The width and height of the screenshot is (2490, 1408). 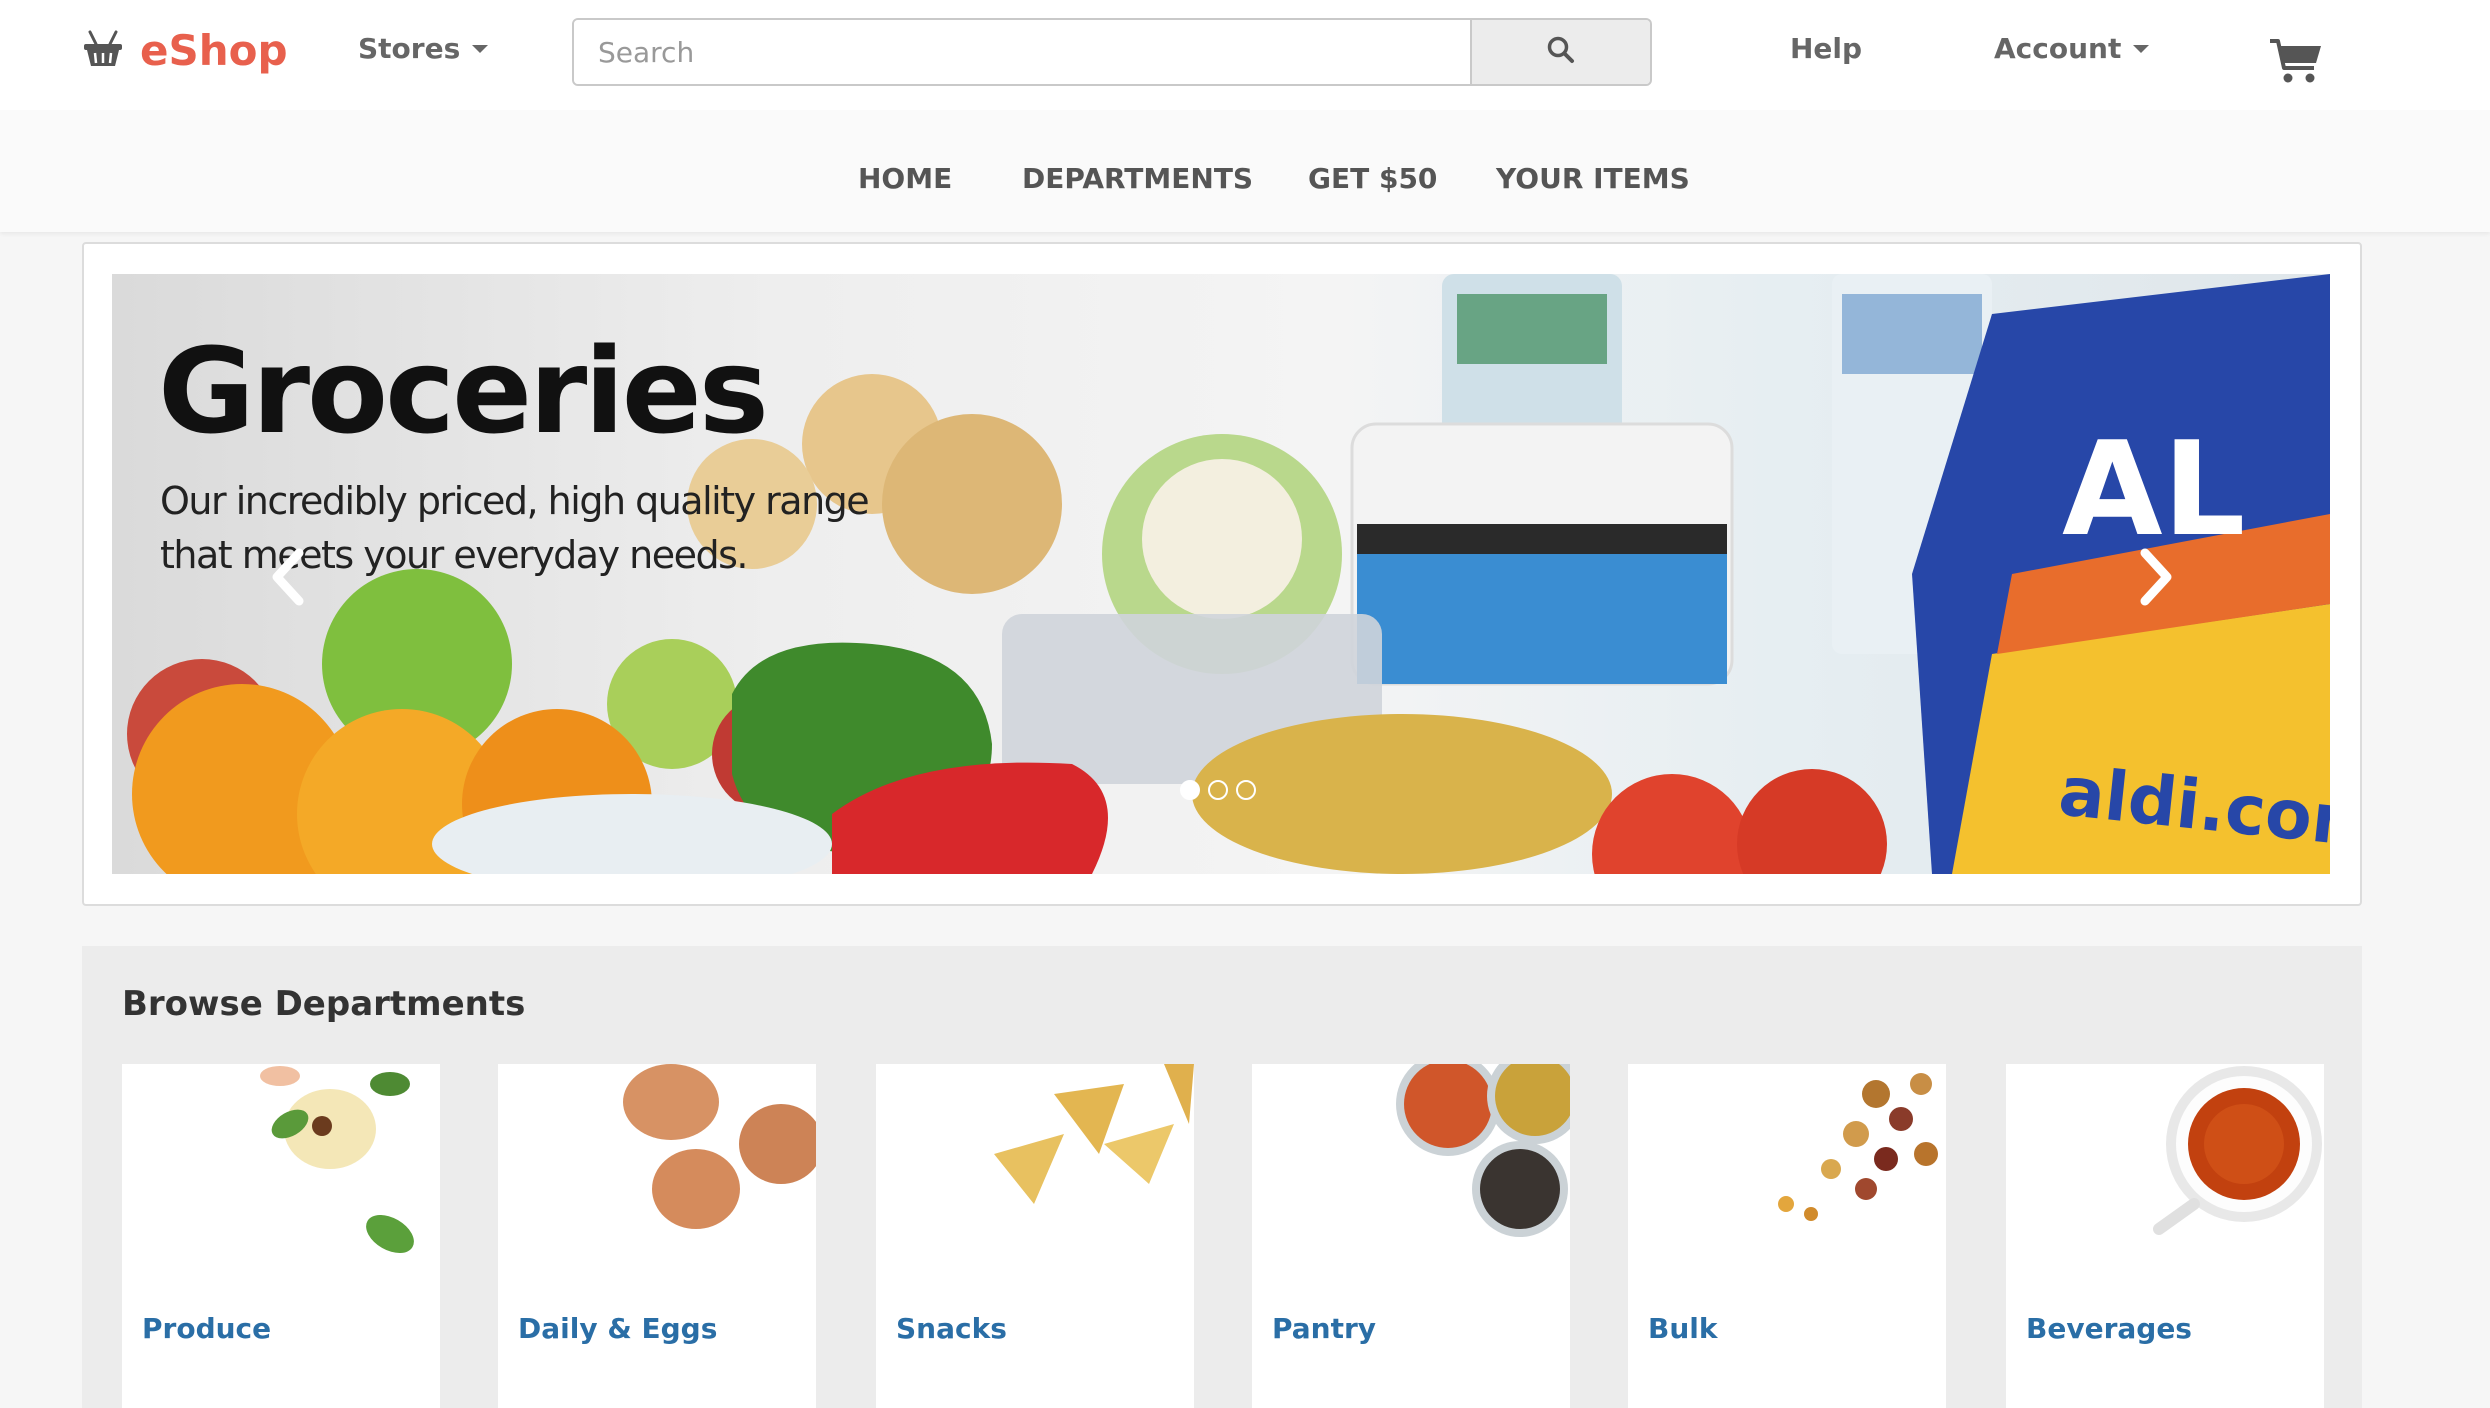 I want to click on nav-your-items: YOUR ITEMS, so click(x=1593, y=178).